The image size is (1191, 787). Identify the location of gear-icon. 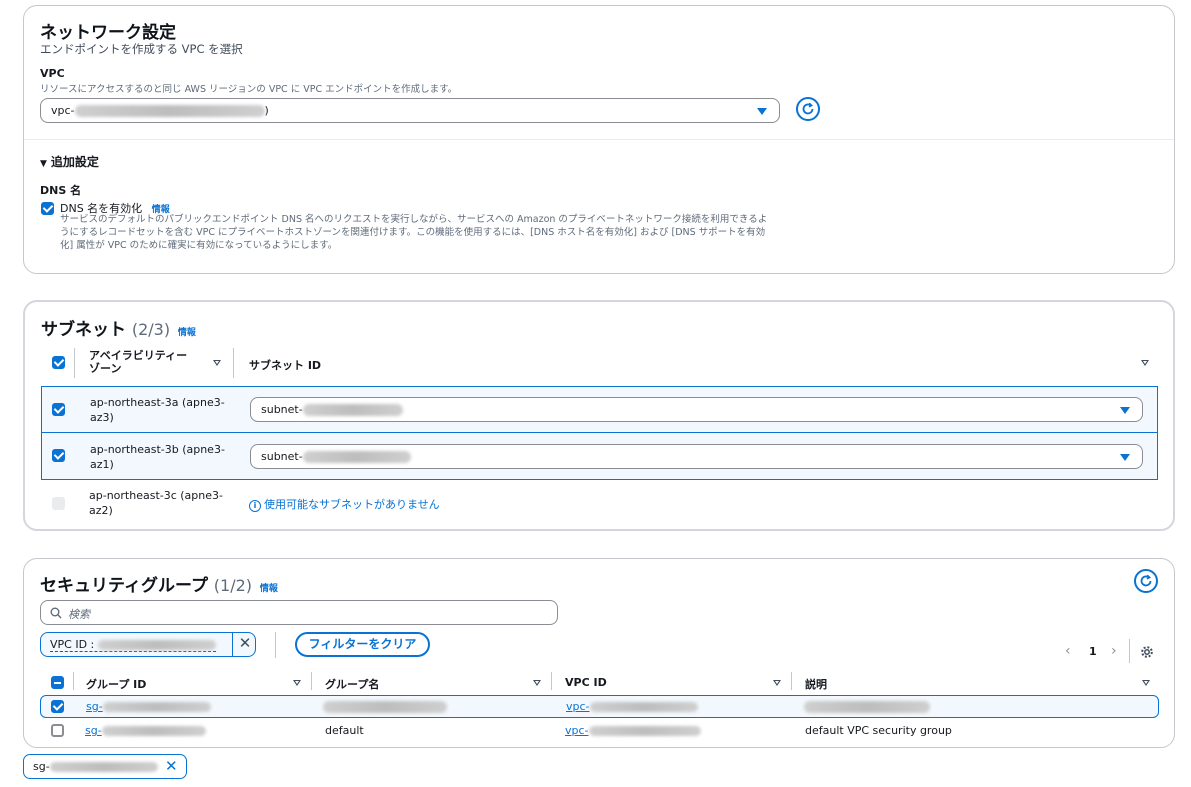
(1147, 652).